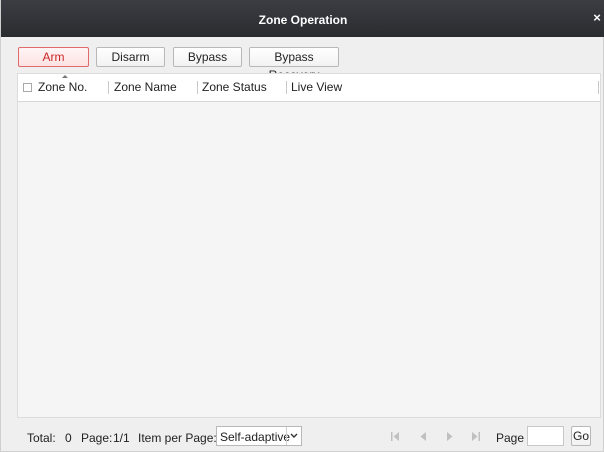 The image size is (604, 452). What do you see at coordinates (316, 87) in the screenshot?
I see `column-header-live-view: Live View` at bounding box center [316, 87].